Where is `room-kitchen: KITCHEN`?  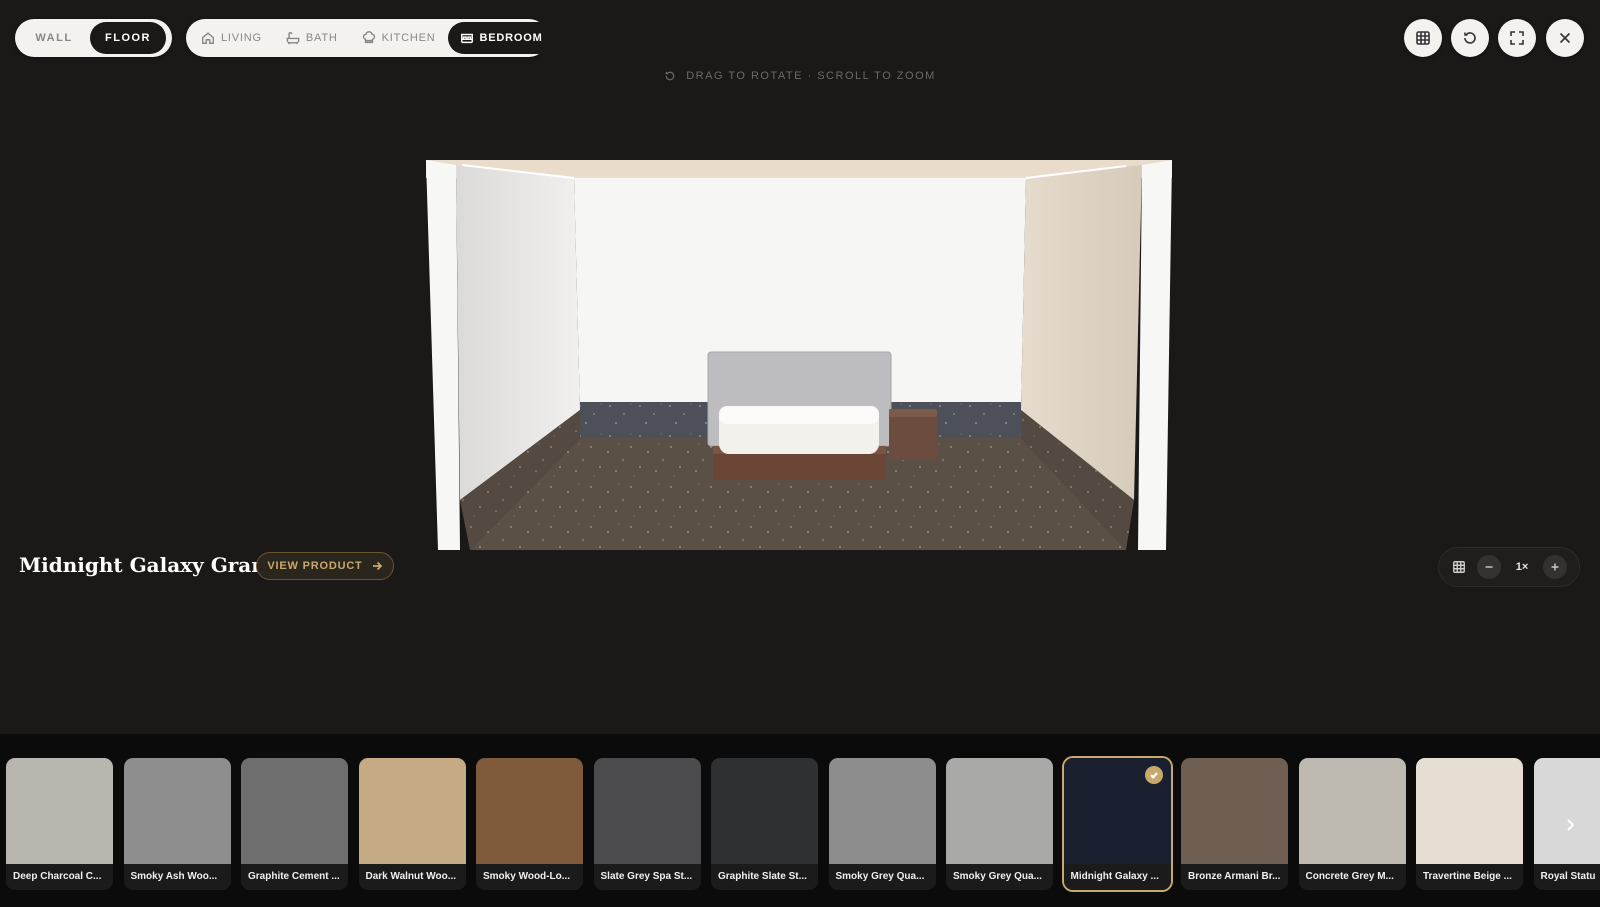 room-kitchen: KITCHEN is located at coordinates (399, 38).